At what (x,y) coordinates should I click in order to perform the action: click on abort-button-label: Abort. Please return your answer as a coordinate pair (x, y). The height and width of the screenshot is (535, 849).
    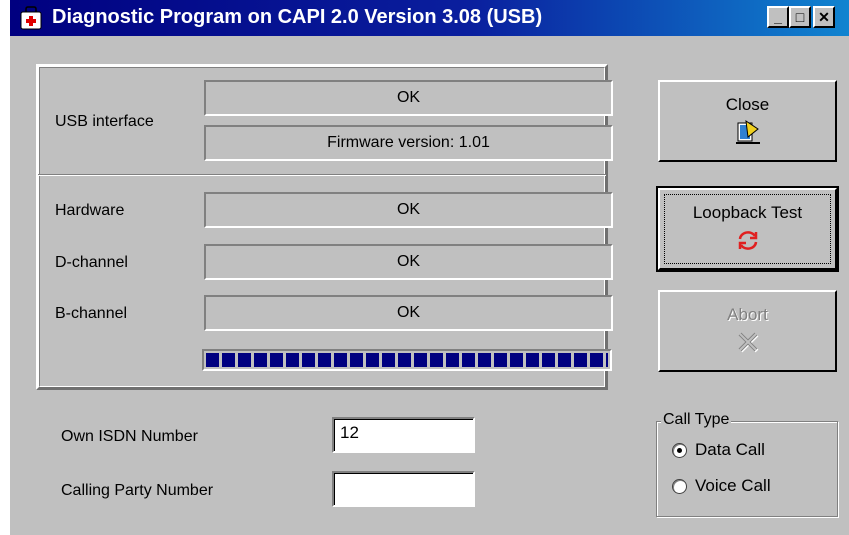
    Looking at the image, I should click on (747, 314).